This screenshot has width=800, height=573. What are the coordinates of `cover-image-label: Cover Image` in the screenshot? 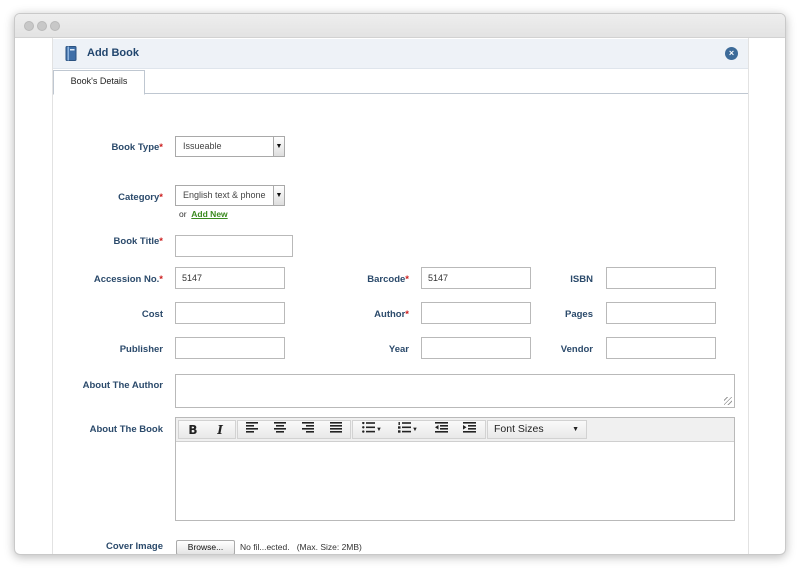 It's located at (134, 546).